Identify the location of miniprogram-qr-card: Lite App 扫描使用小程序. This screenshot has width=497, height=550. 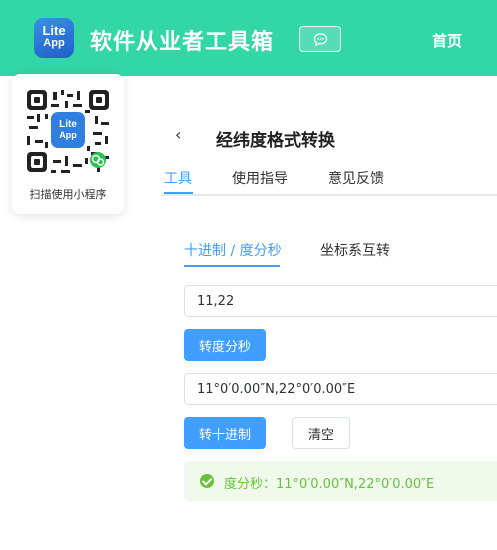
(68, 144).